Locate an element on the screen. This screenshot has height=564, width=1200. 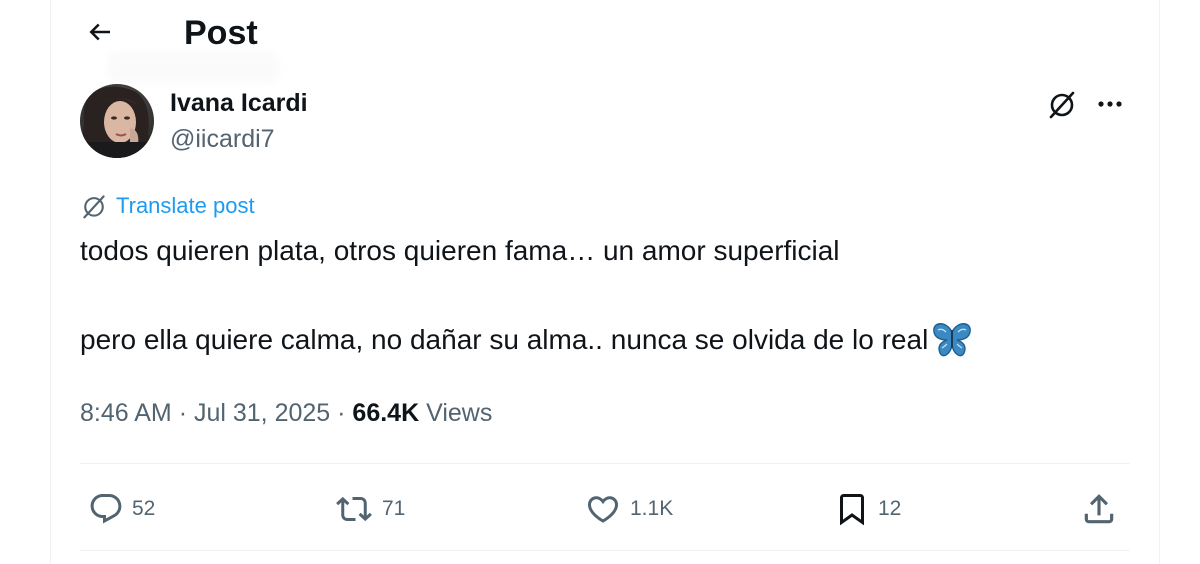
tweet-time: 8:46 AM is located at coordinates (126, 413).